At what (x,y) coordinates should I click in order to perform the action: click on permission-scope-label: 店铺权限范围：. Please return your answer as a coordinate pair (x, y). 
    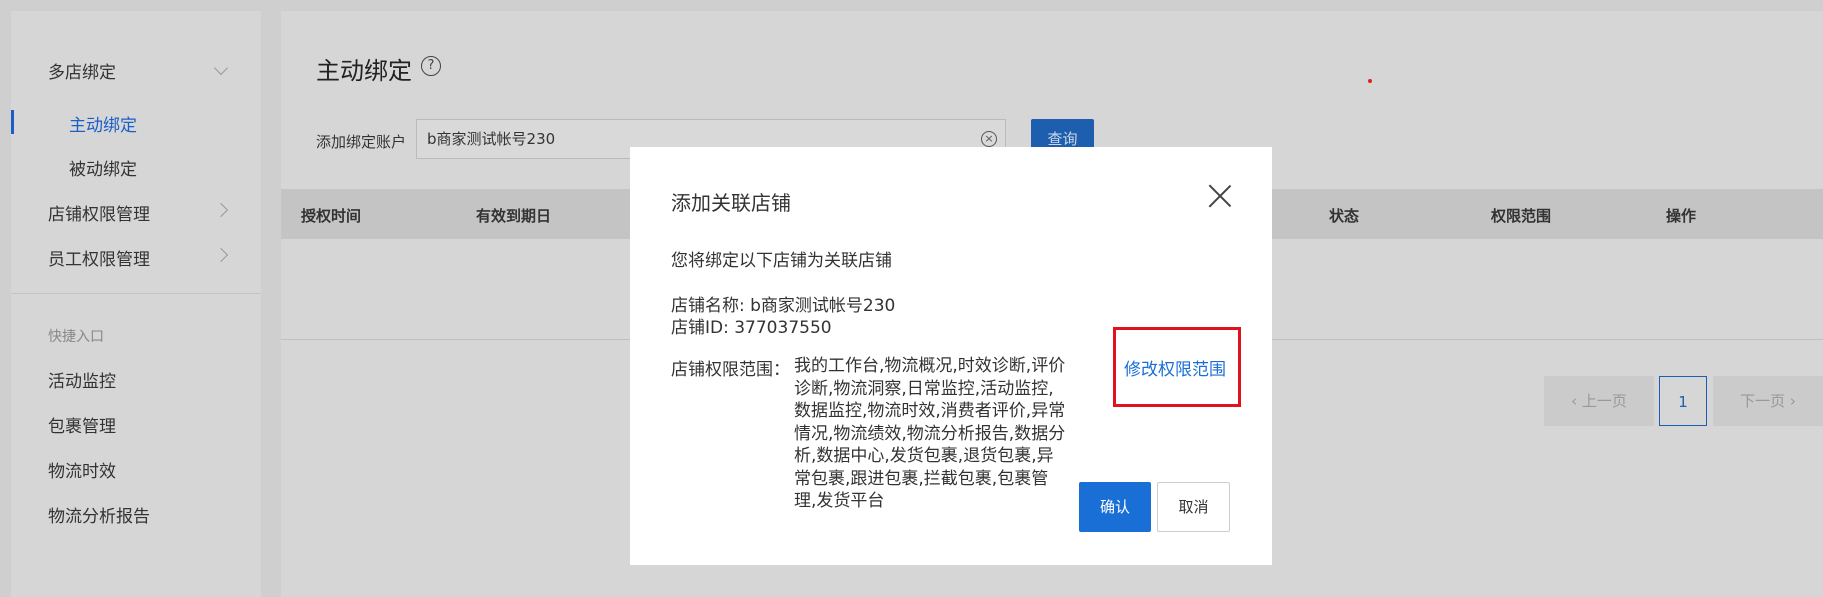
    Looking at the image, I should click on (730, 370).